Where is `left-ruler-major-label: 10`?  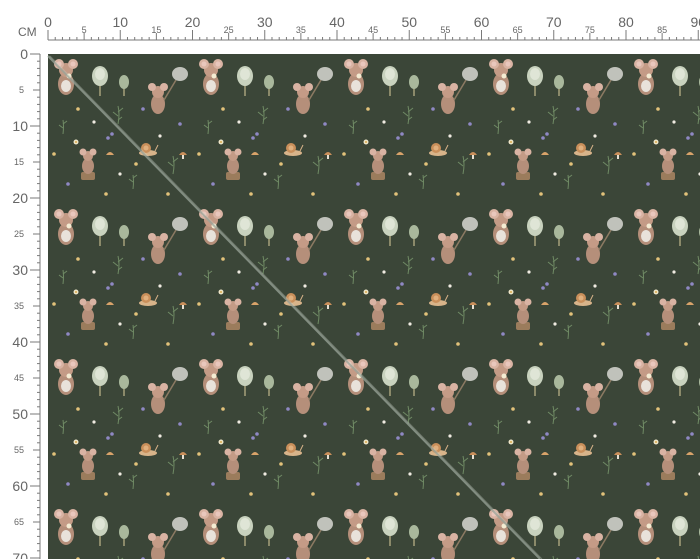
left-ruler-major-label: 10 is located at coordinates (20, 126).